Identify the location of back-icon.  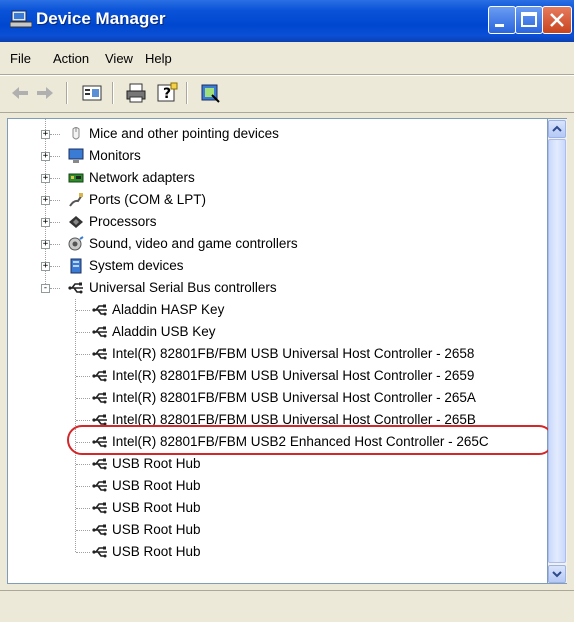
(20, 93).